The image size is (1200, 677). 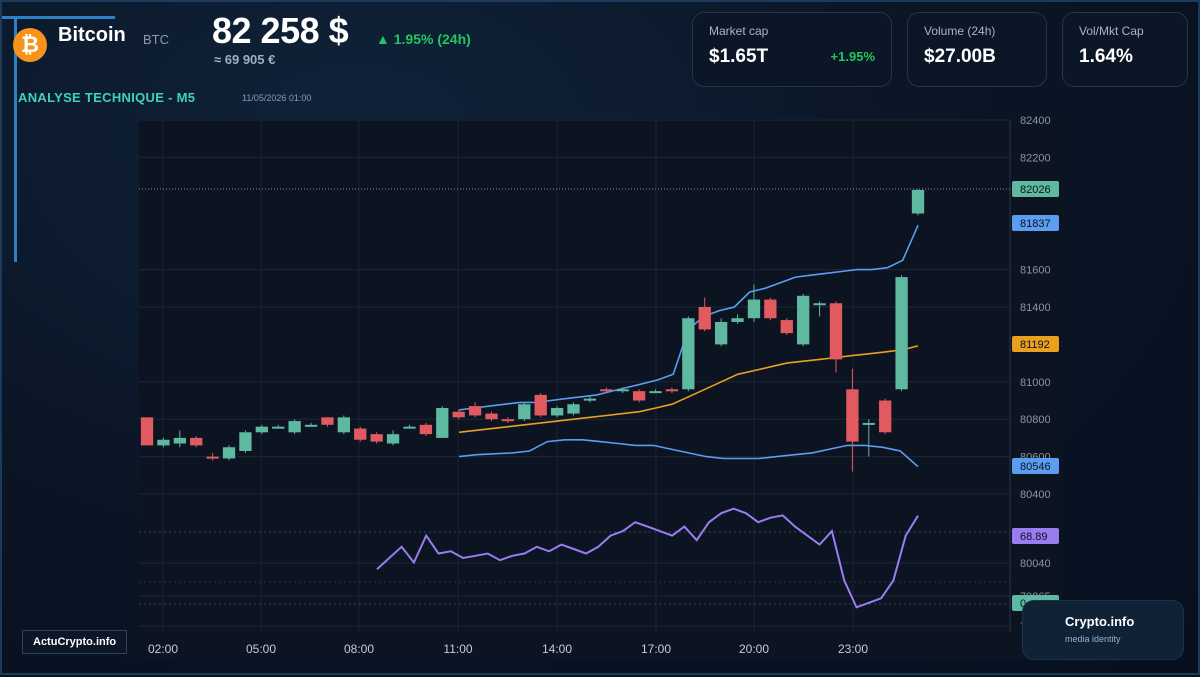 What do you see at coordinates (1035, 224) in the screenshot?
I see `price-tag-label: 81837` at bounding box center [1035, 224].